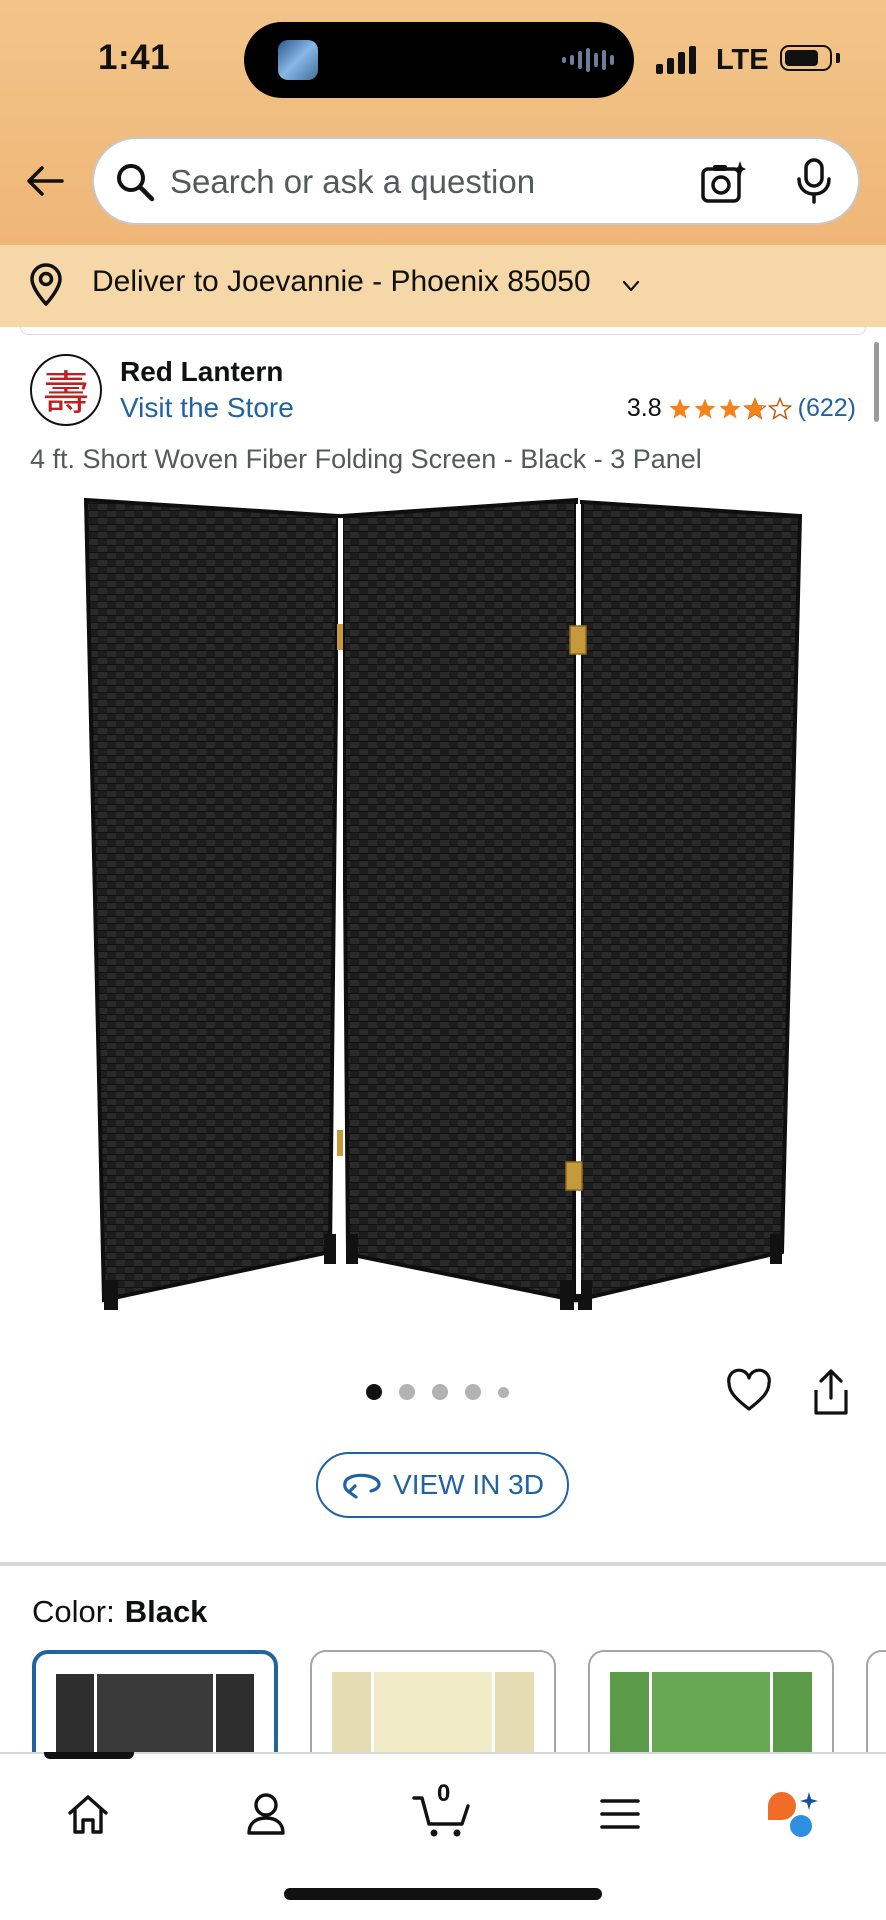 Image resolution: width=886 pixels, height=1920 pixels. Describe the element at coordinates (831, 1392) in the screenshot. I see `share-icon` at that location.